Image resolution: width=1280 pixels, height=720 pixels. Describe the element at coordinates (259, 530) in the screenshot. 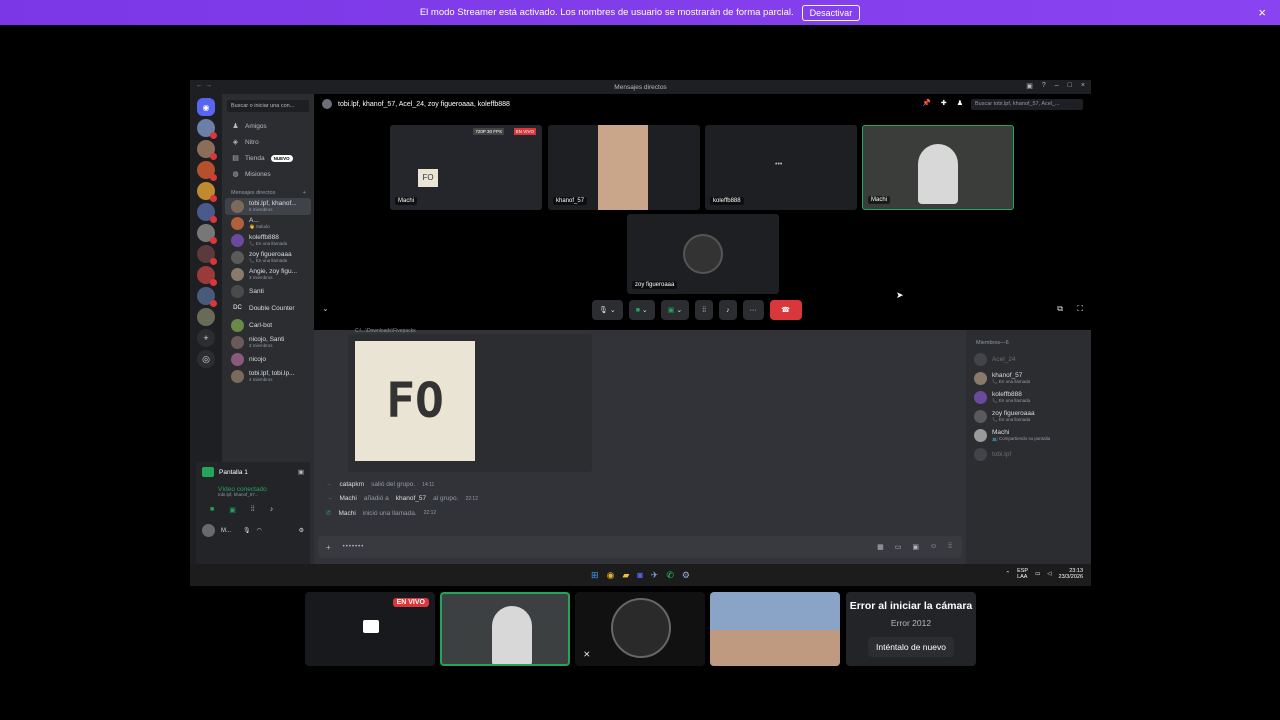

I see `headphones-icon: ◠` at that location.